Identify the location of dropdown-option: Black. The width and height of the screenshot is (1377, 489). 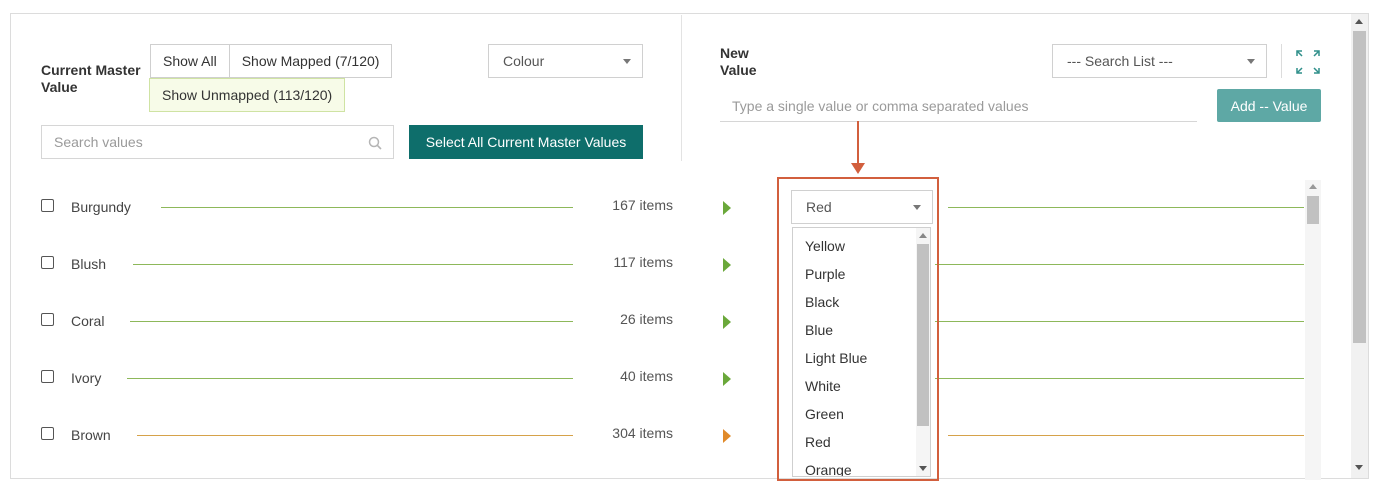
(861, 302).